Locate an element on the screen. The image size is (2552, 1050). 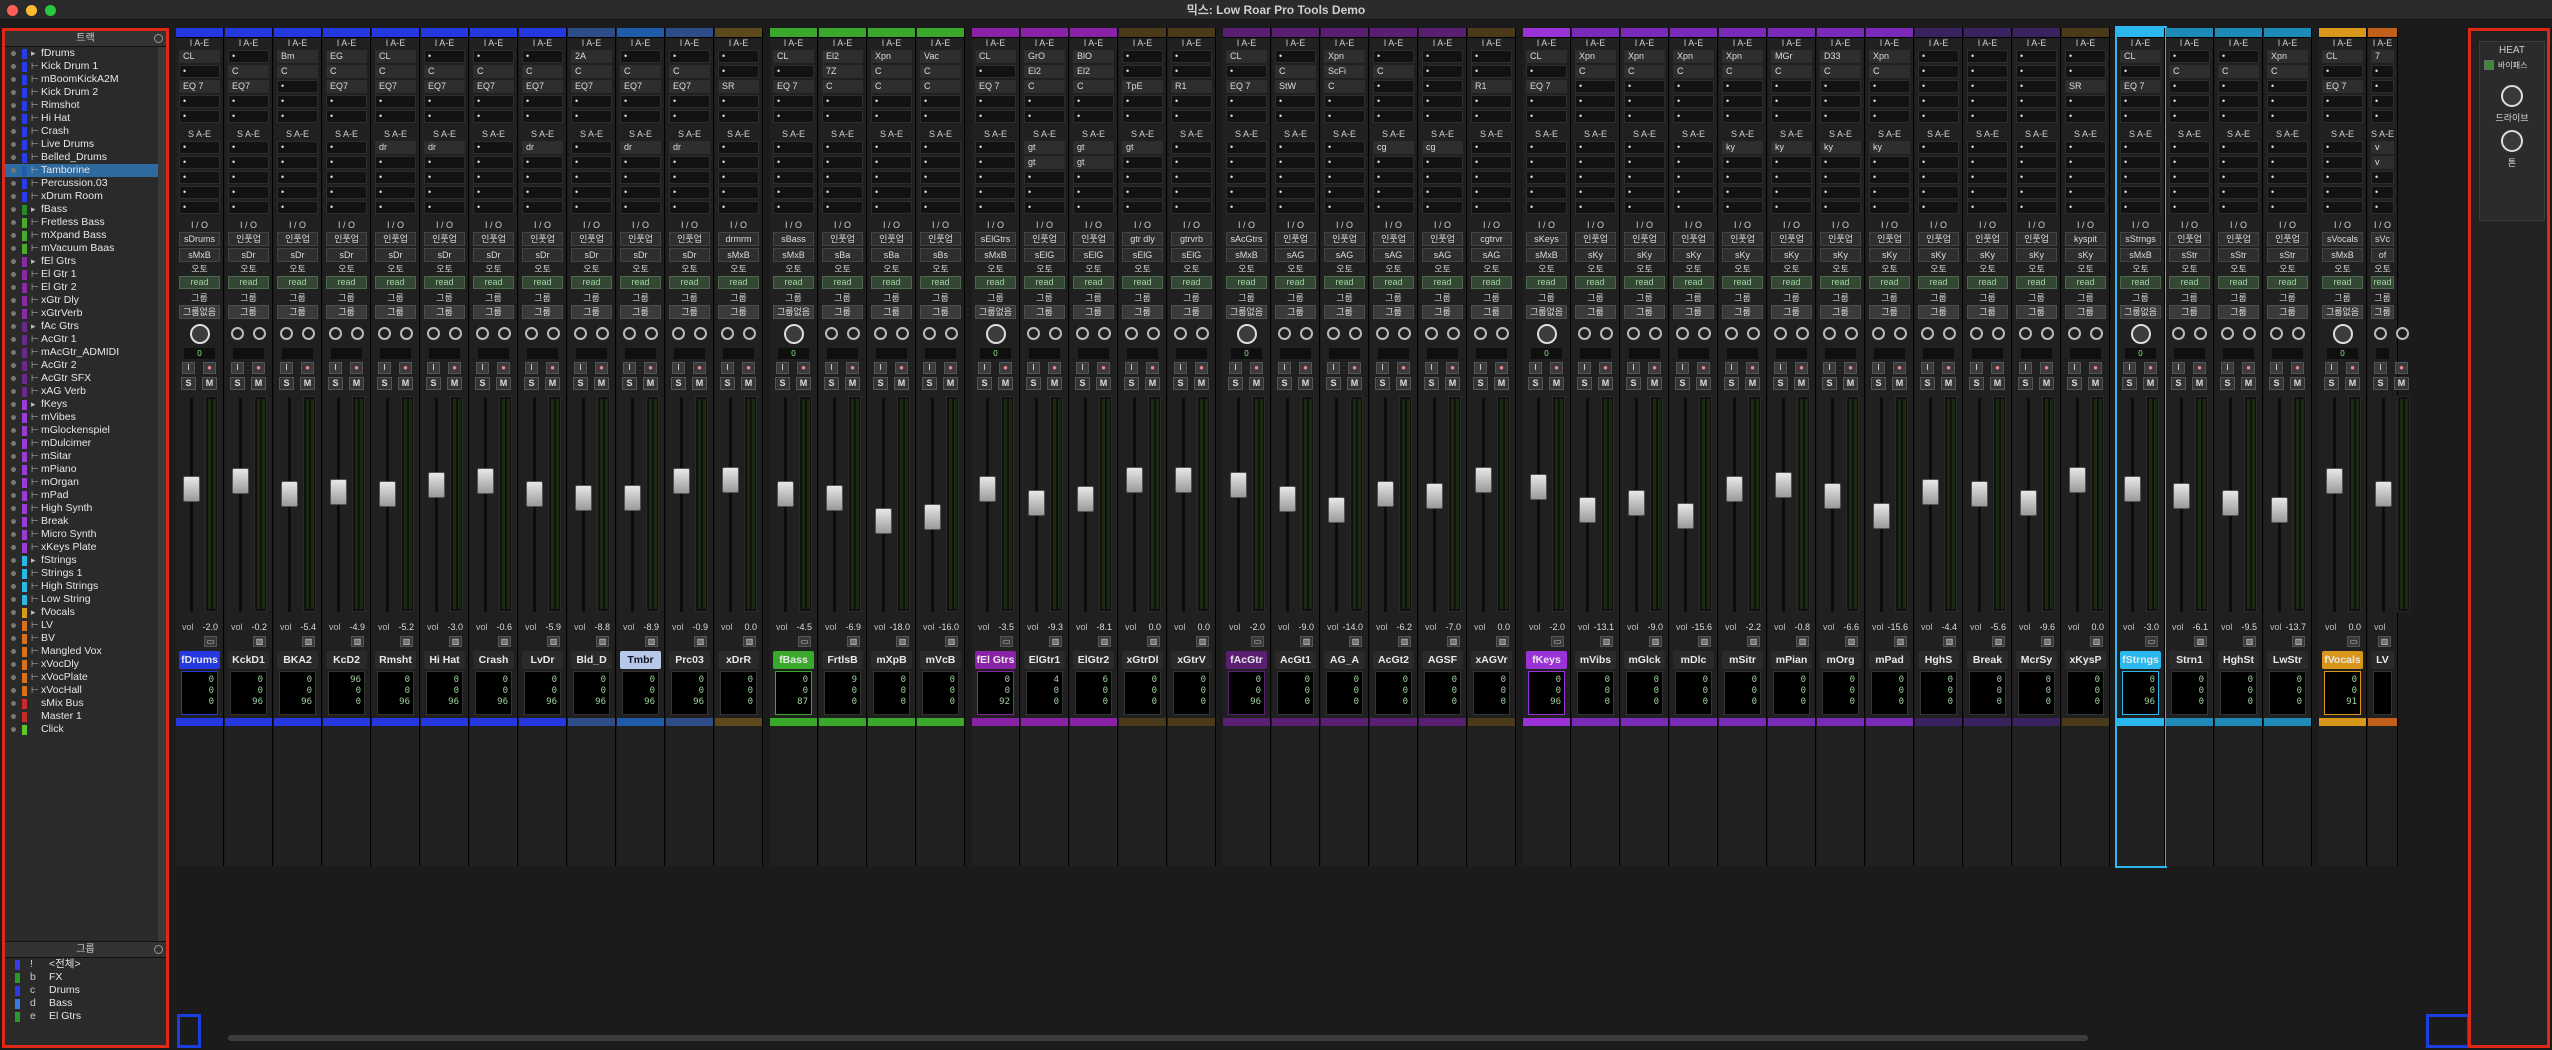
insert-slot: EQ 7 is located at coordinates (2342, 86).